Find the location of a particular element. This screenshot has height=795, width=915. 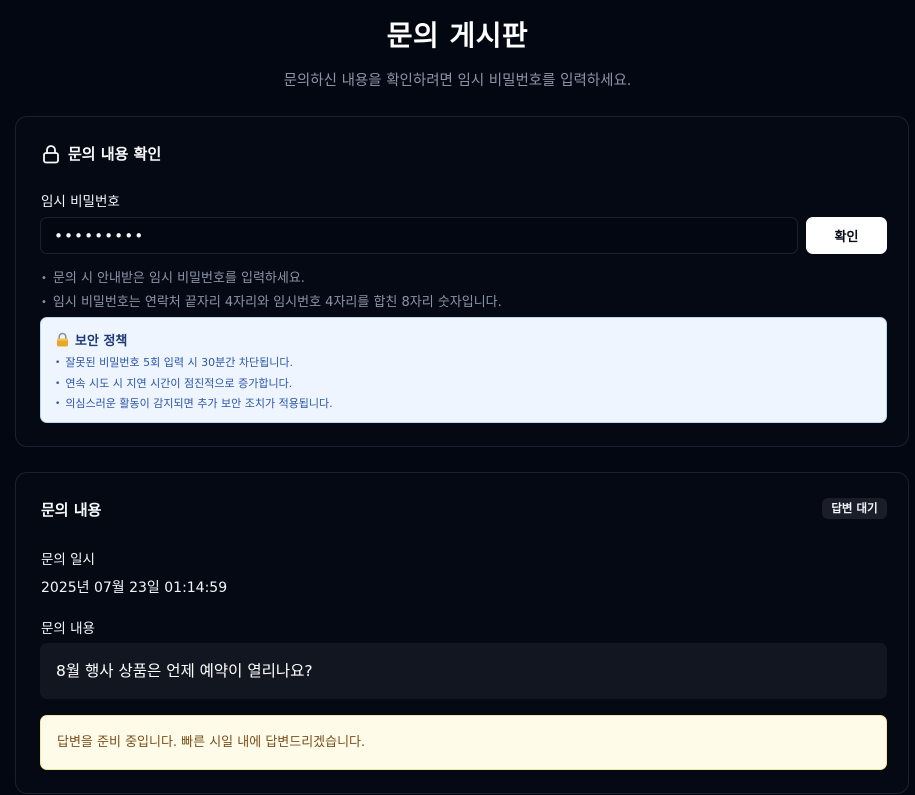

inquiry-date-label: 문의 일시 is located at coordinates (68, 560).